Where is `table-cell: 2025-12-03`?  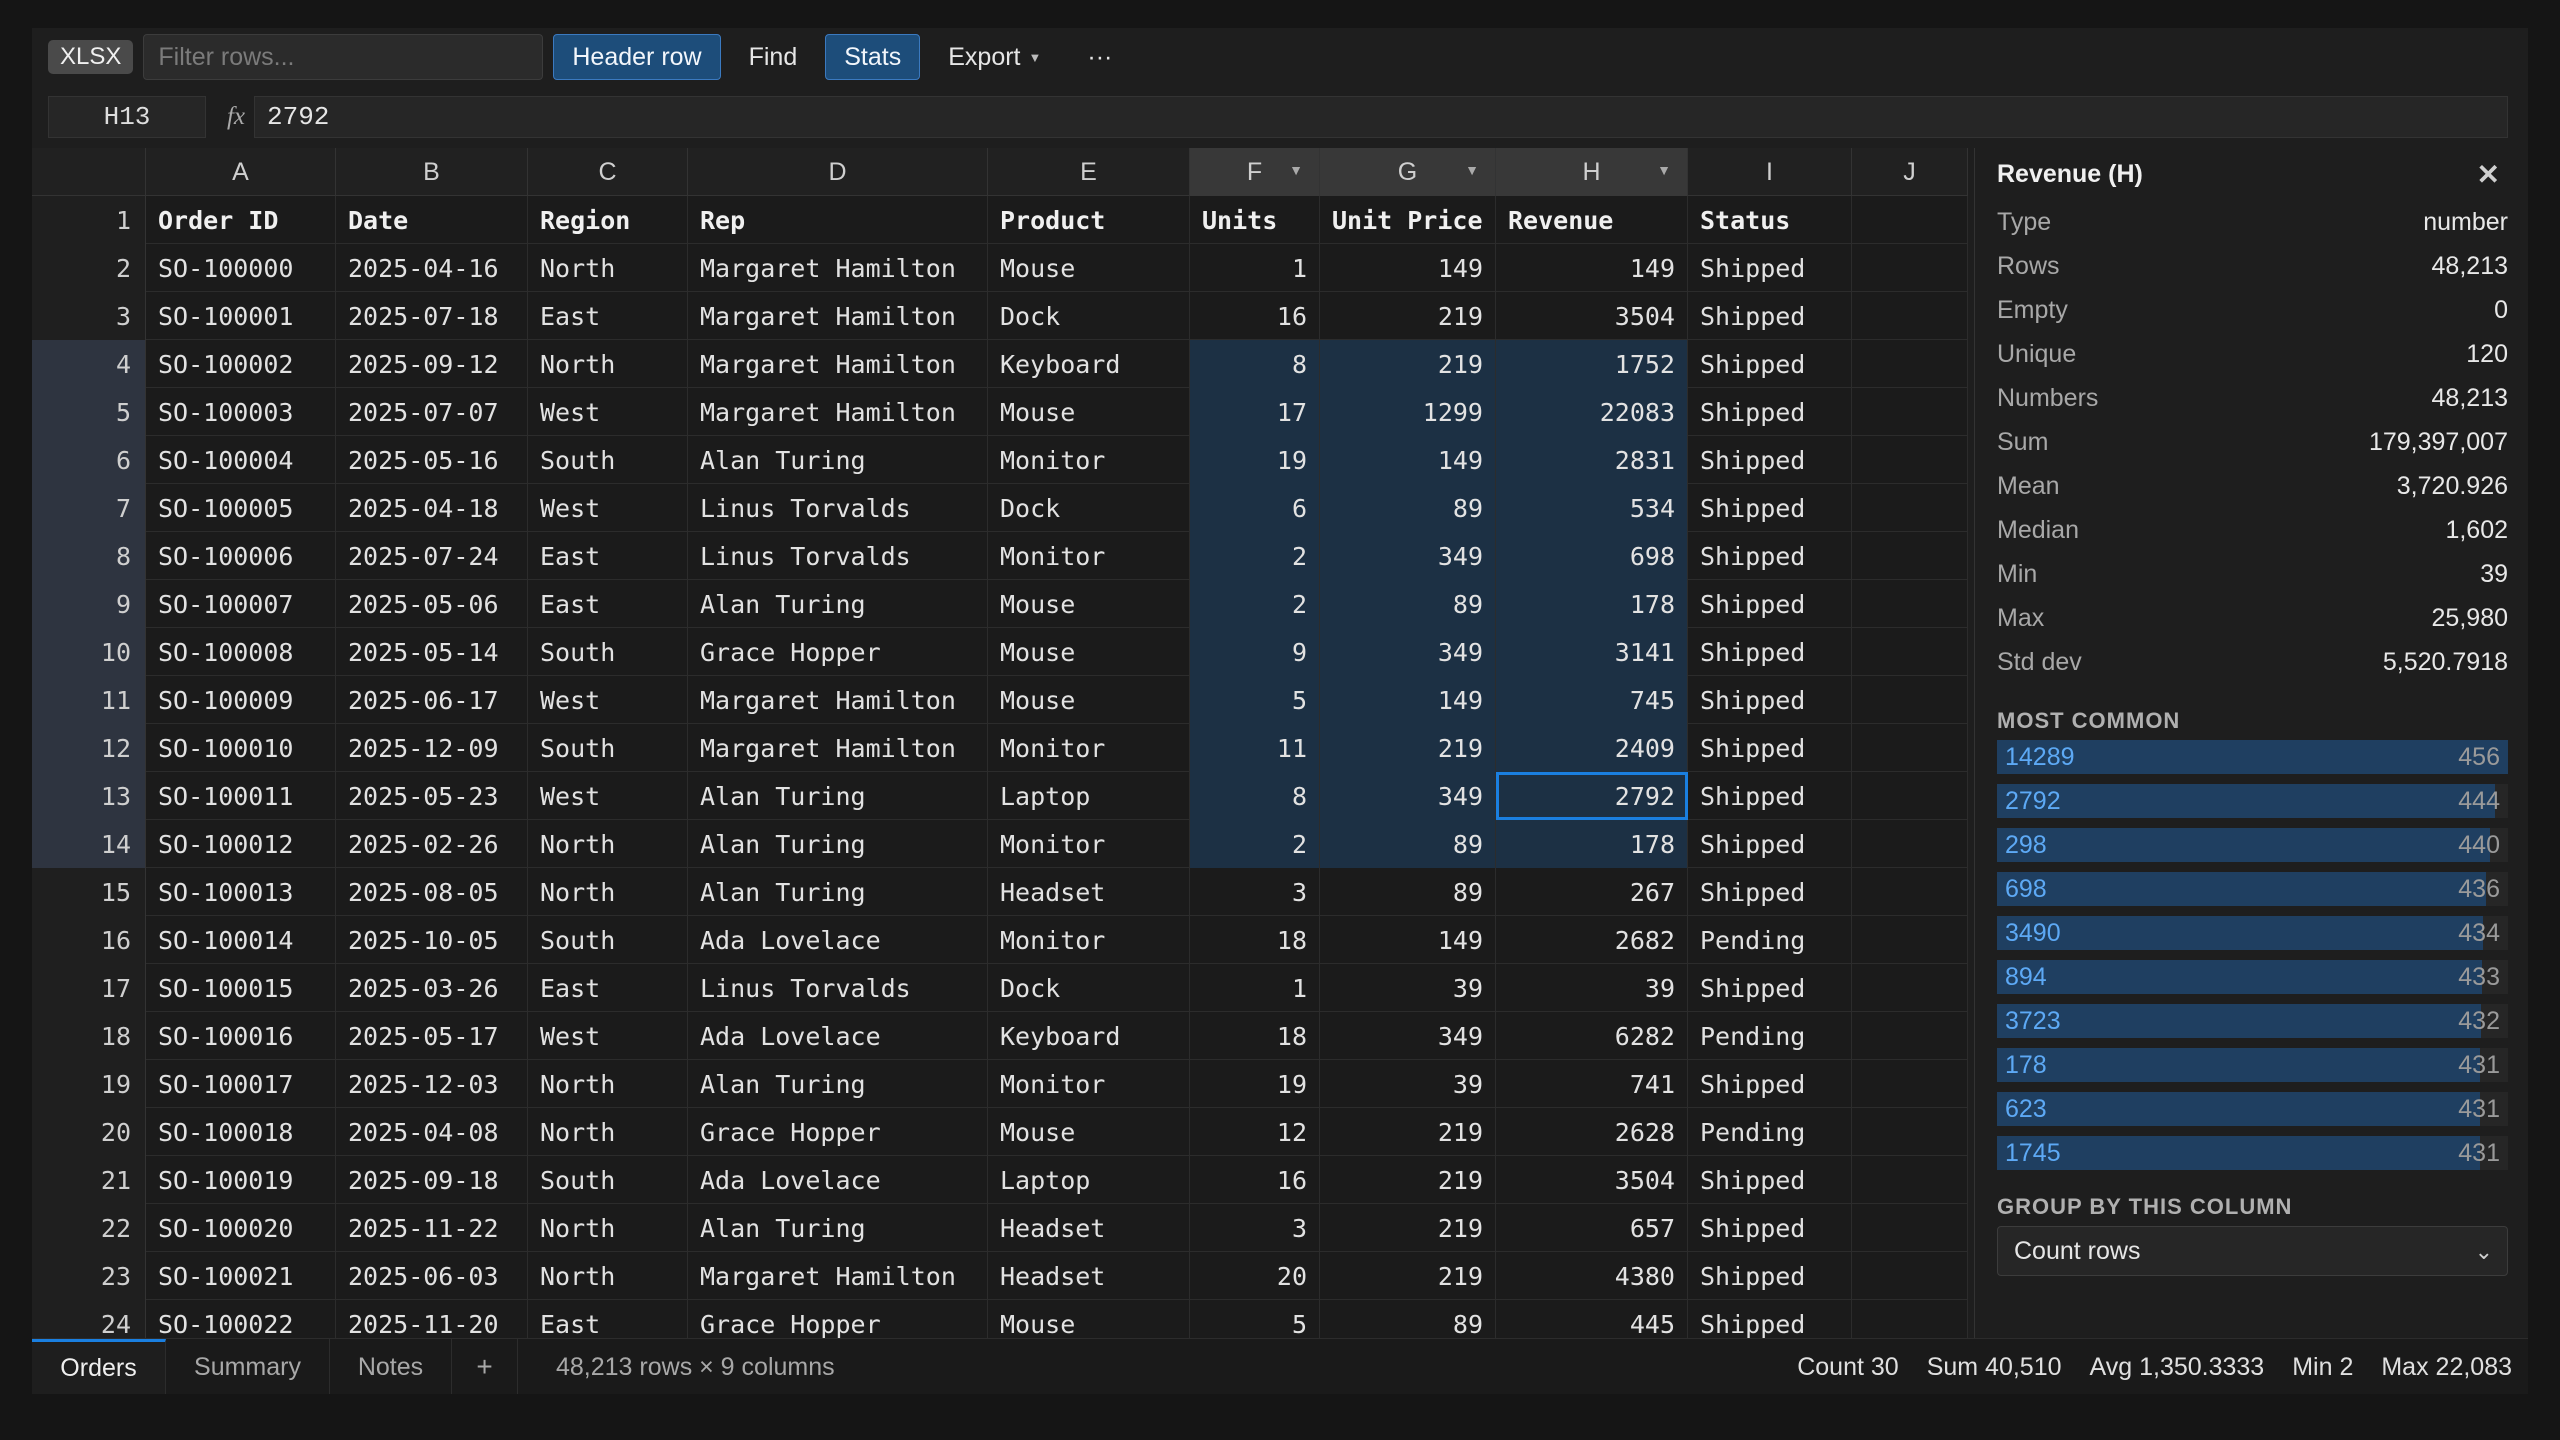 table-cell: 2025-12-03 is located at coordinates (432, 1084).